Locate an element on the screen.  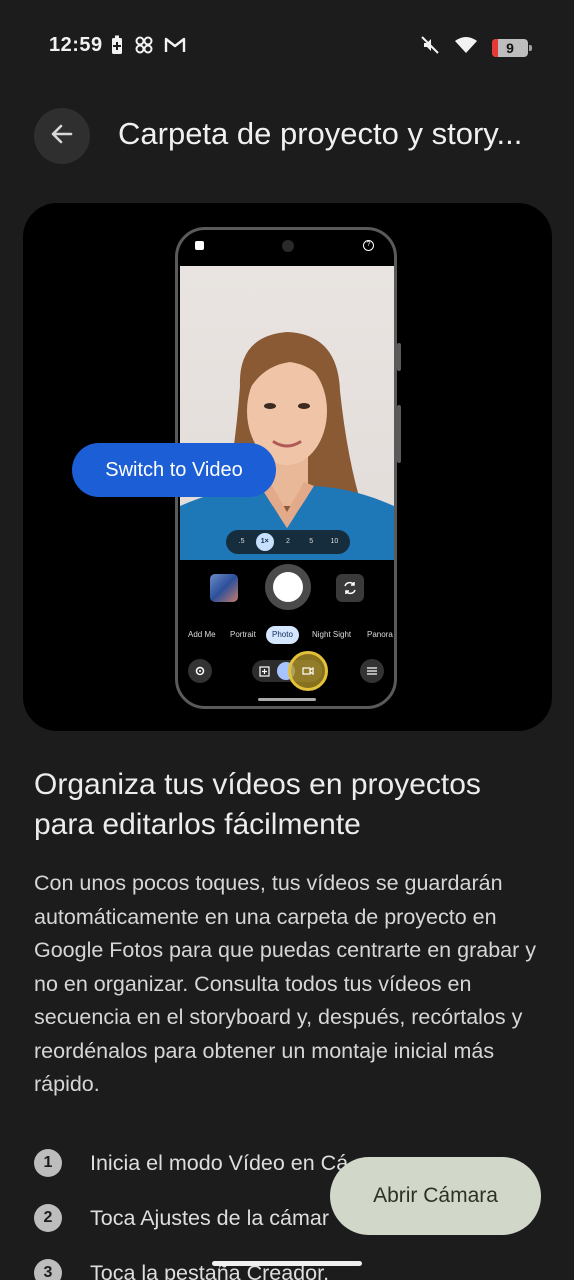
portrait-photo is located at coordinates (287, 446).